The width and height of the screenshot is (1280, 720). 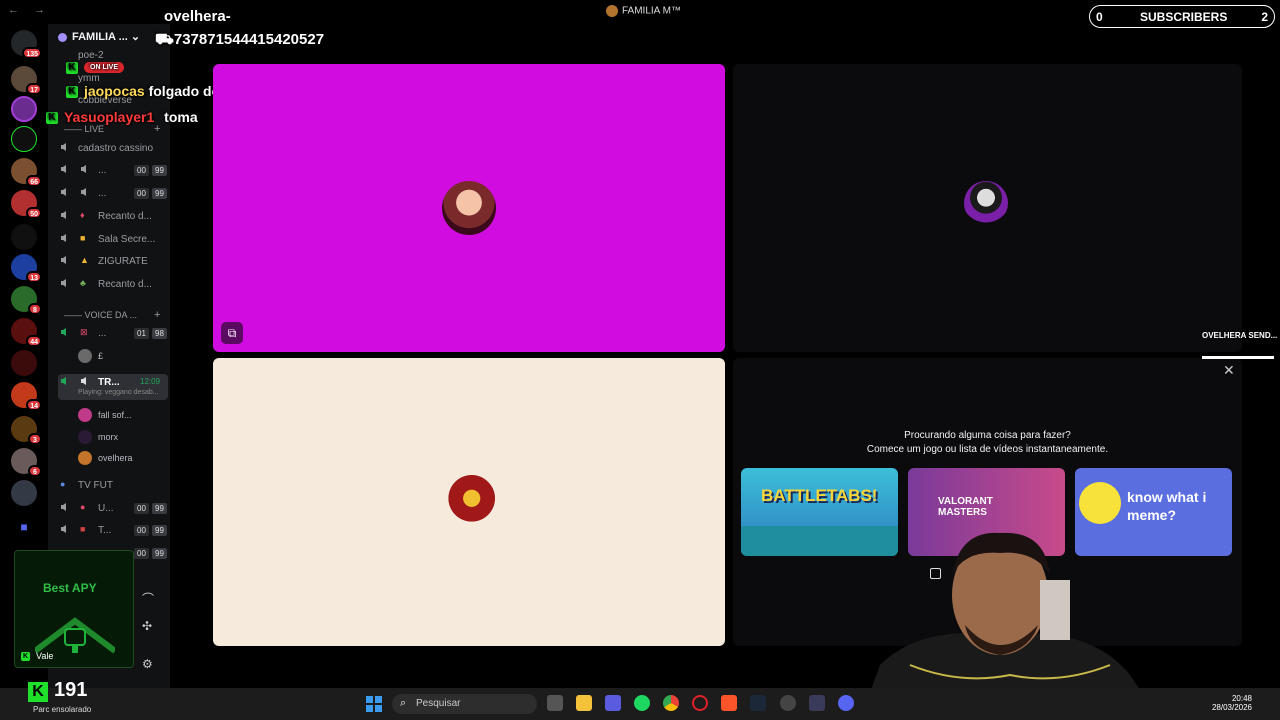 What do you see at coordinates (240, 39) in the screenshot?
I see `chat-line: ⛟737871544415420527` at bounding box center [240, 39].